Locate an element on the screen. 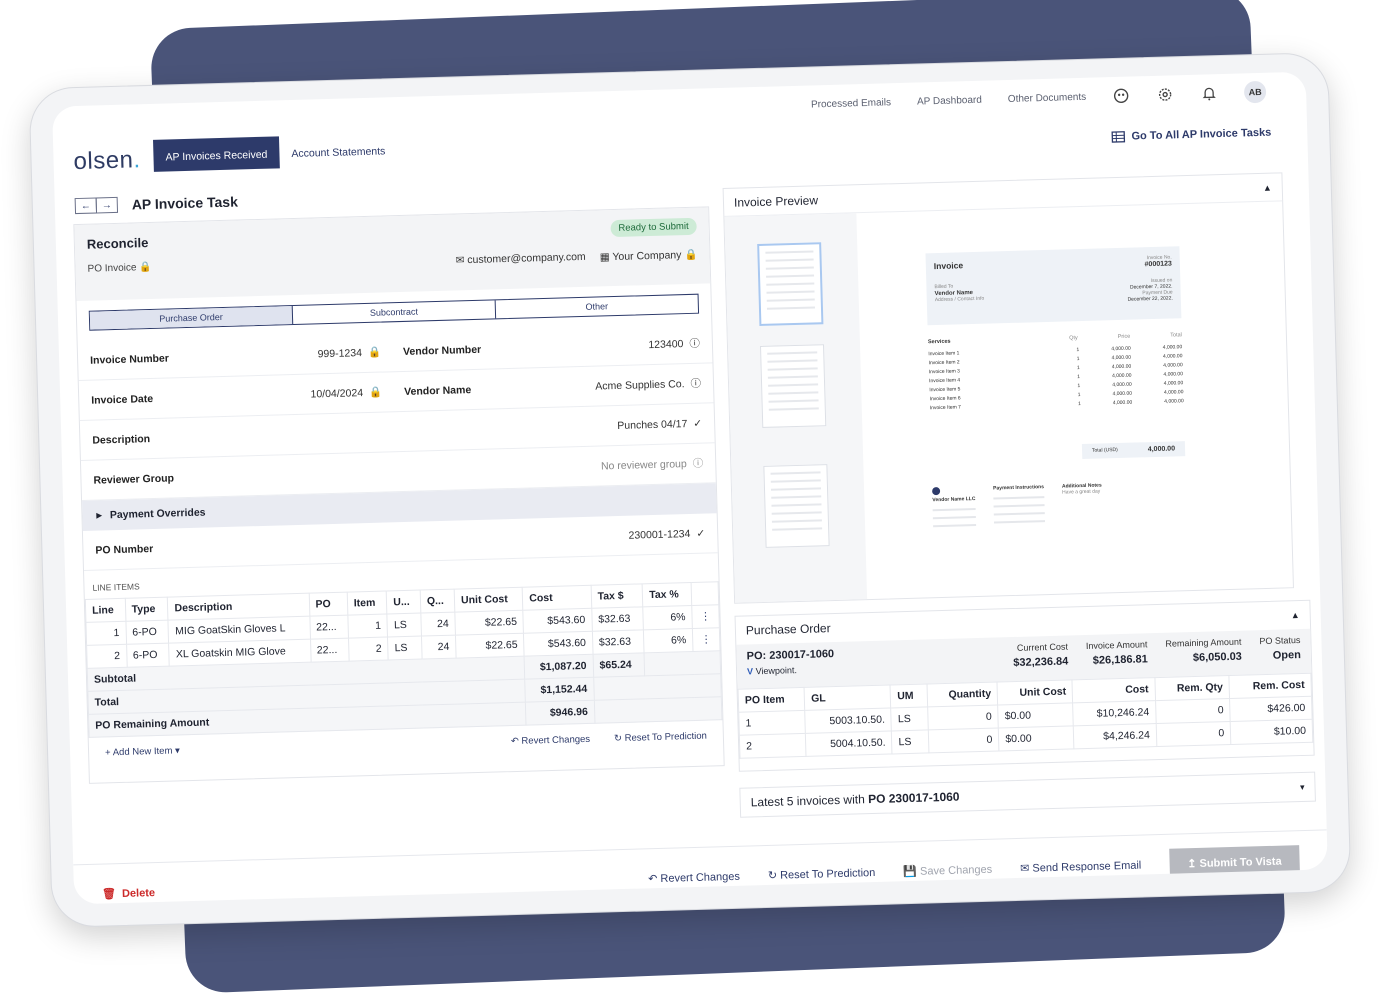  doc-price: Price is located at coordinates (1124, 337).